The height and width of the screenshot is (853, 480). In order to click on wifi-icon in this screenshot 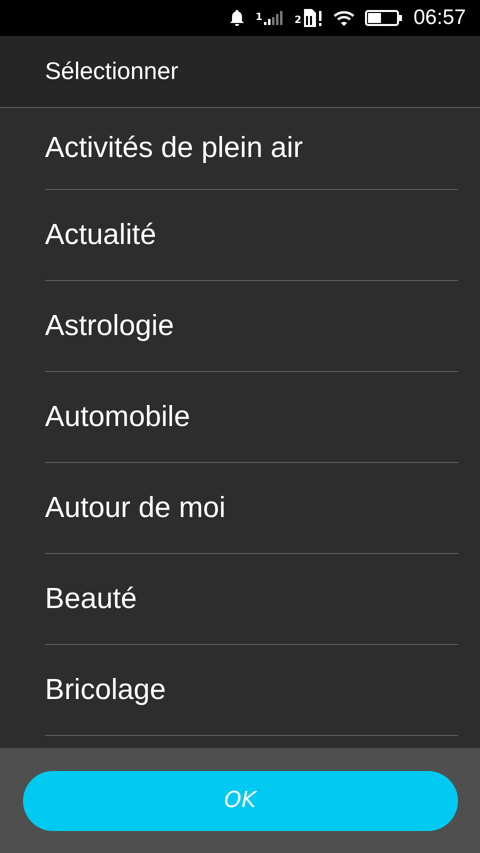, I will do `click(344, 18)`.